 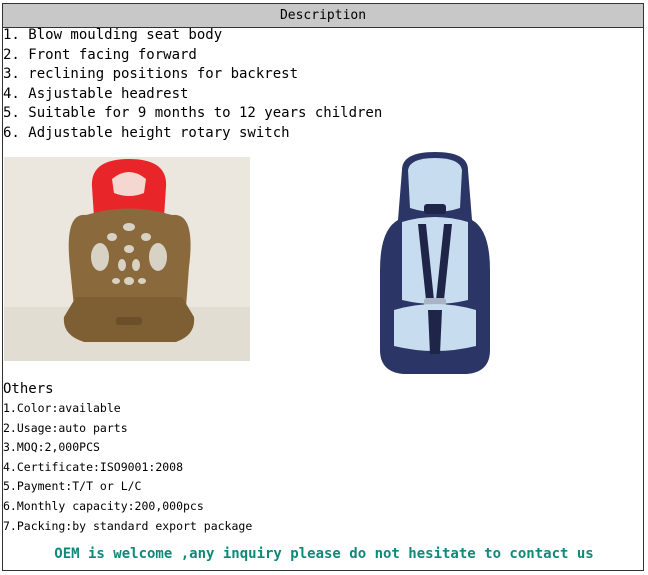 I want to click on feature-item: 6. Adjustable height rotary switch, so click(x=146, y=132).